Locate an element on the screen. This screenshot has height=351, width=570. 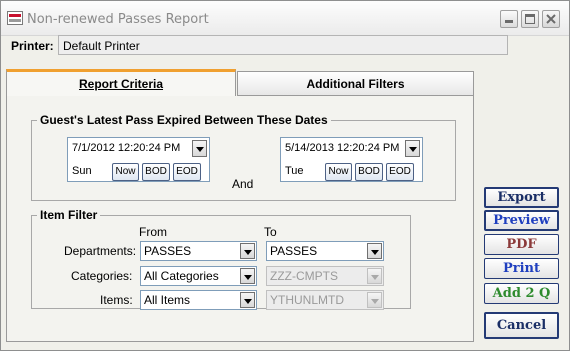
from-date-picker: 7/1/2012 12:20:24 PM Sun Now BOD EOD is located at coordinates (138, 159).